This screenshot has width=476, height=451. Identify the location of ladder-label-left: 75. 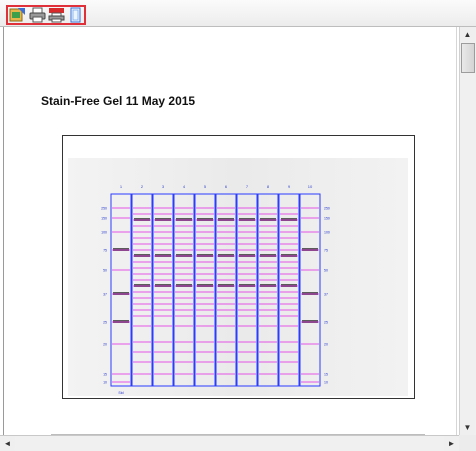
(105, 251).